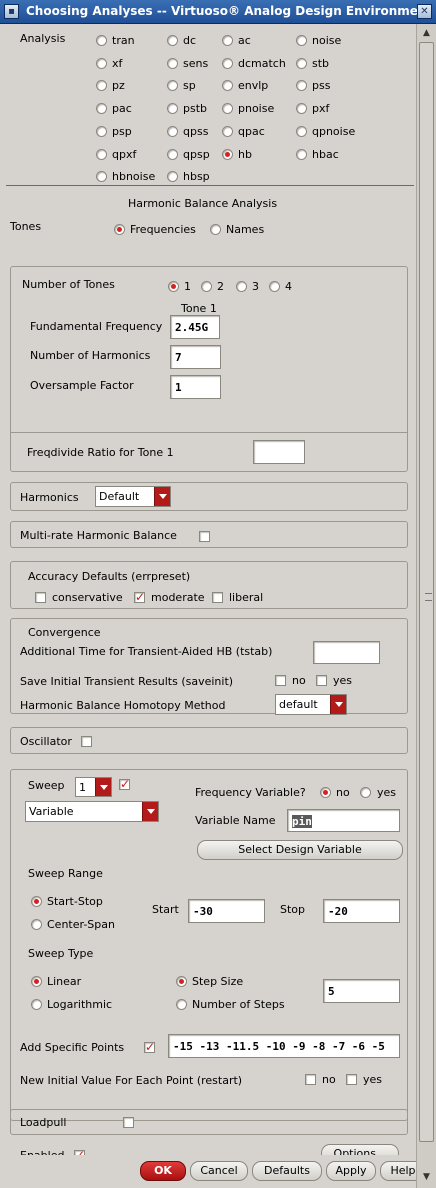 The width and height of the screenshot is (436, 1188). What do you see at coordinates (301, 63) in the screenshot?
I see `analysis-stb-radio` at bounding box center [301, 63].